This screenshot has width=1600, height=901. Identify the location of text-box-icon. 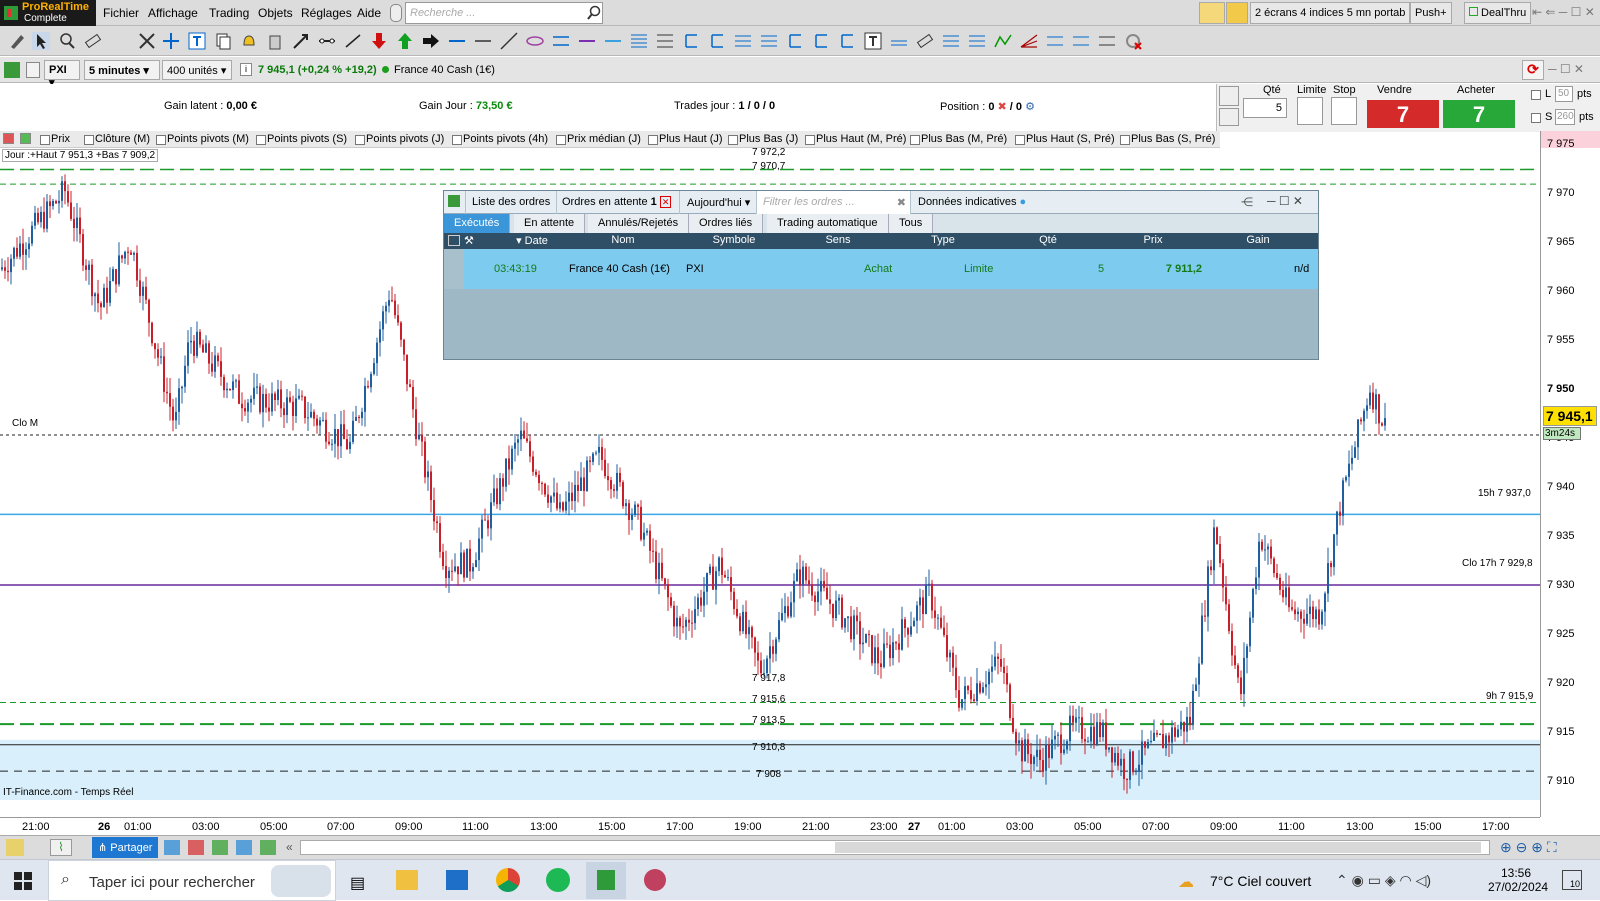
(873, 41).